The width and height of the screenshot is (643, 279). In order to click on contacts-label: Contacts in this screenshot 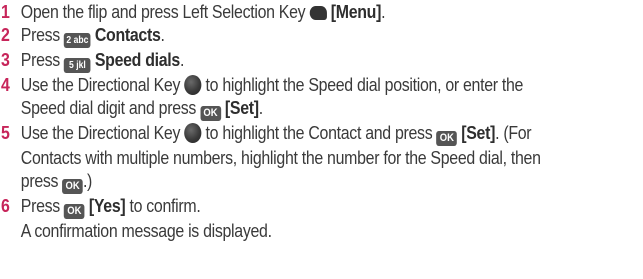, I will do `click(127, 34)`.